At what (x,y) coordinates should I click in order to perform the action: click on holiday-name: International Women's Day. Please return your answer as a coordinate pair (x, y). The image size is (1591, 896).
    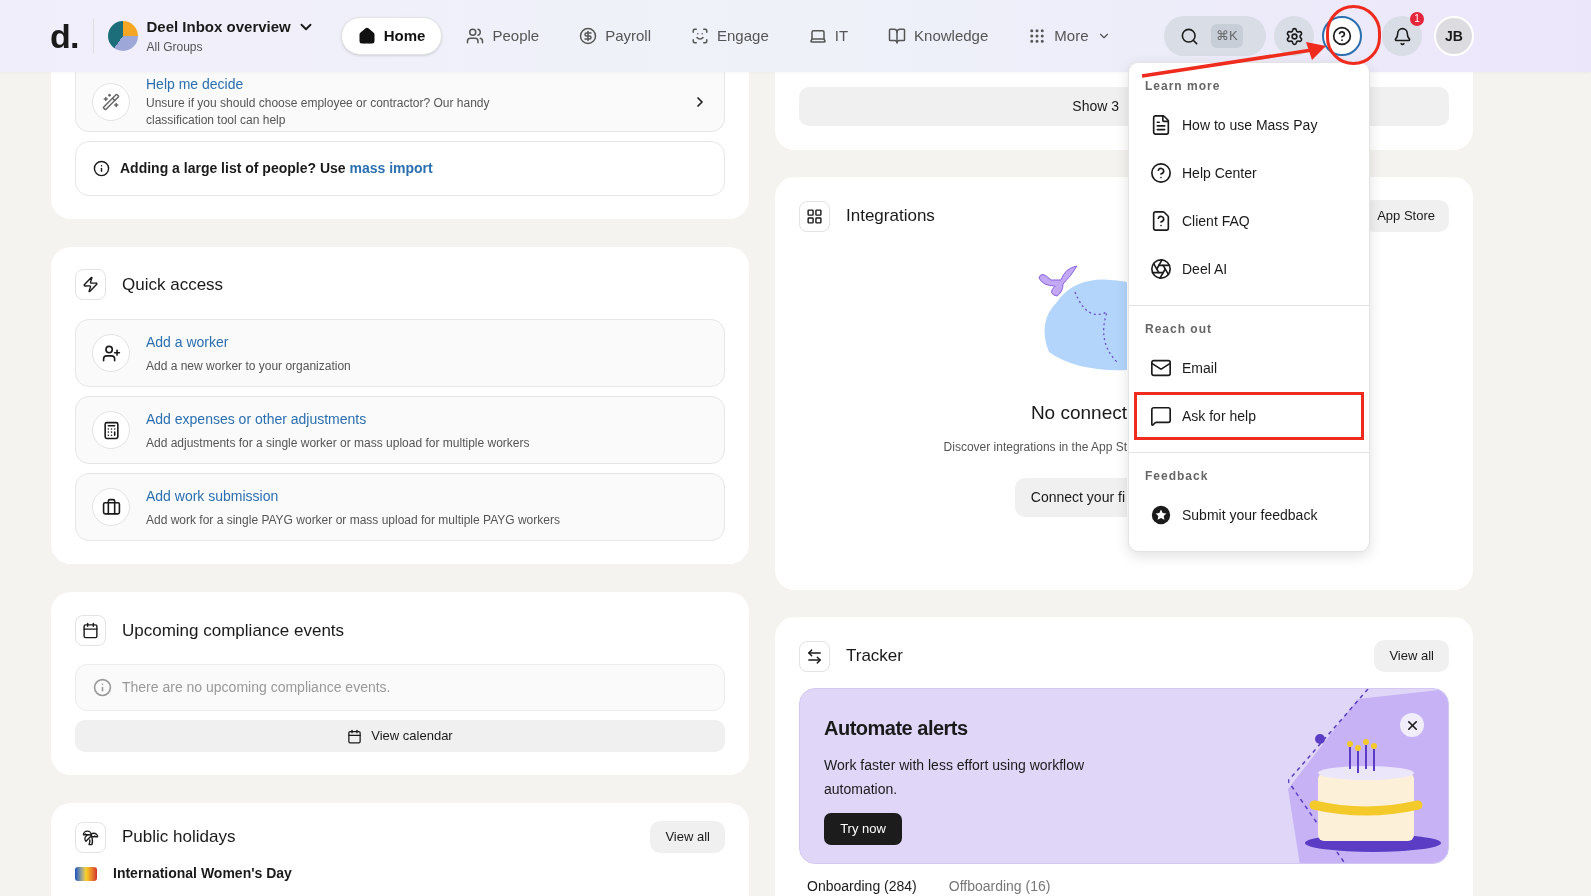
    Looking at the image, I should click on (202, 873).